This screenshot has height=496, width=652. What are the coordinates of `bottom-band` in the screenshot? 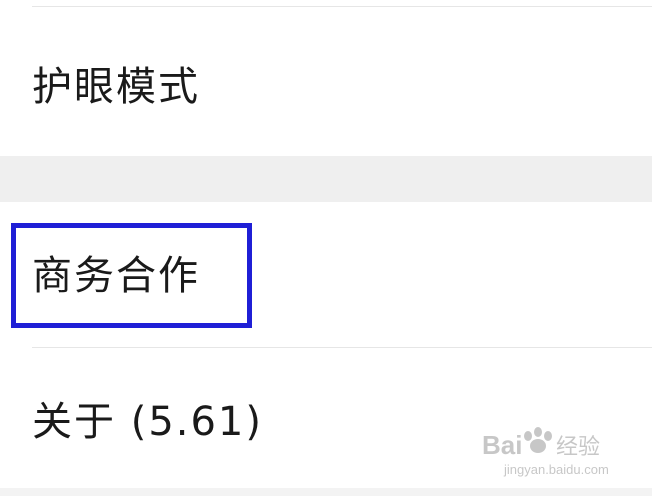 It's located at (326, 492).